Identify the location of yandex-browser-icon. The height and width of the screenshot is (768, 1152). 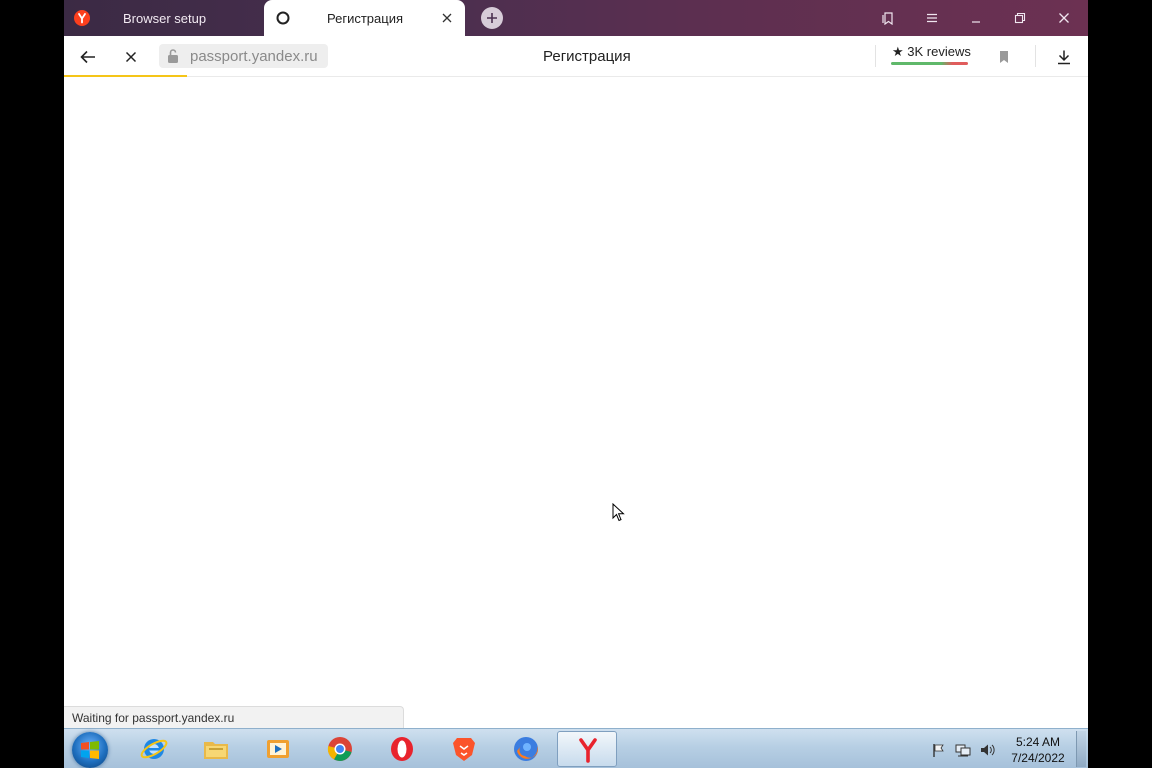
(588, 750).